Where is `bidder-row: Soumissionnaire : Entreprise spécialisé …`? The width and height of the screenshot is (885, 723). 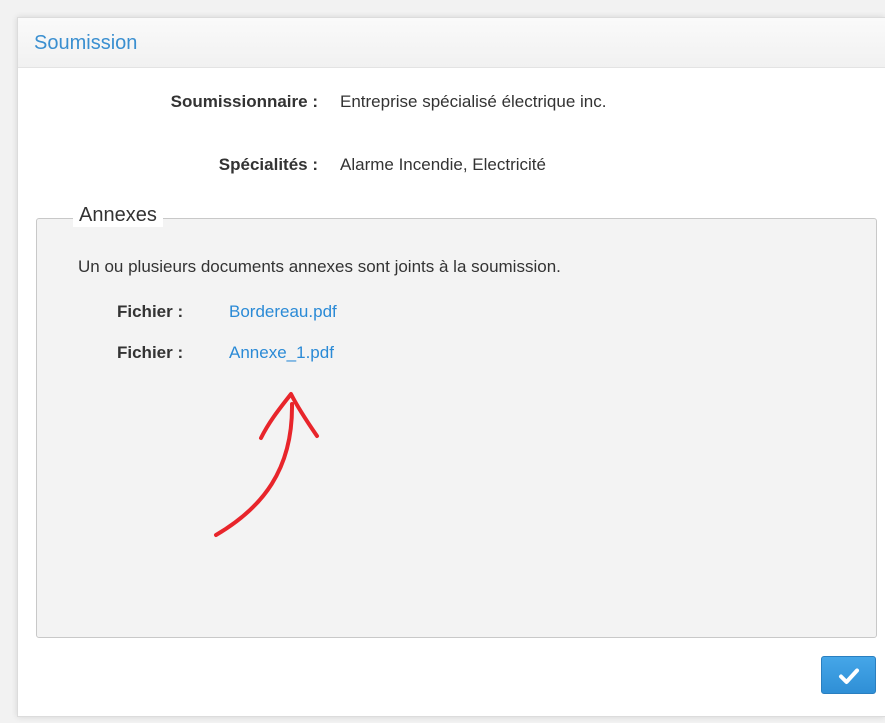 bidder-row: Soumissionnaire : Entreprise spécialisé … is located at coordinates (451, 104).